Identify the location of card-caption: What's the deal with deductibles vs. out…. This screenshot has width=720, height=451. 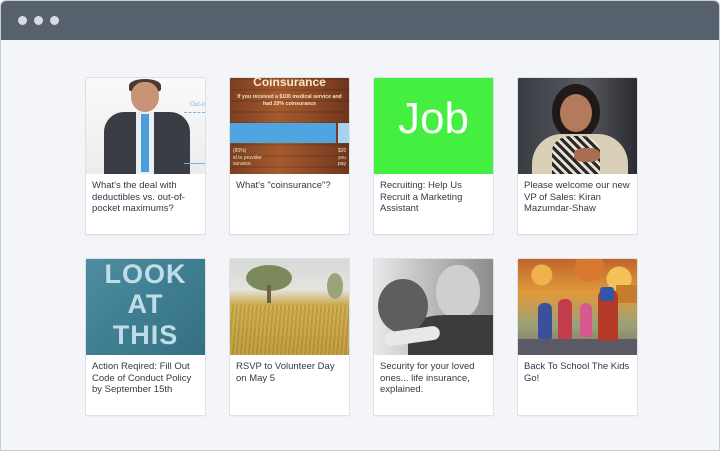
(138, 197).